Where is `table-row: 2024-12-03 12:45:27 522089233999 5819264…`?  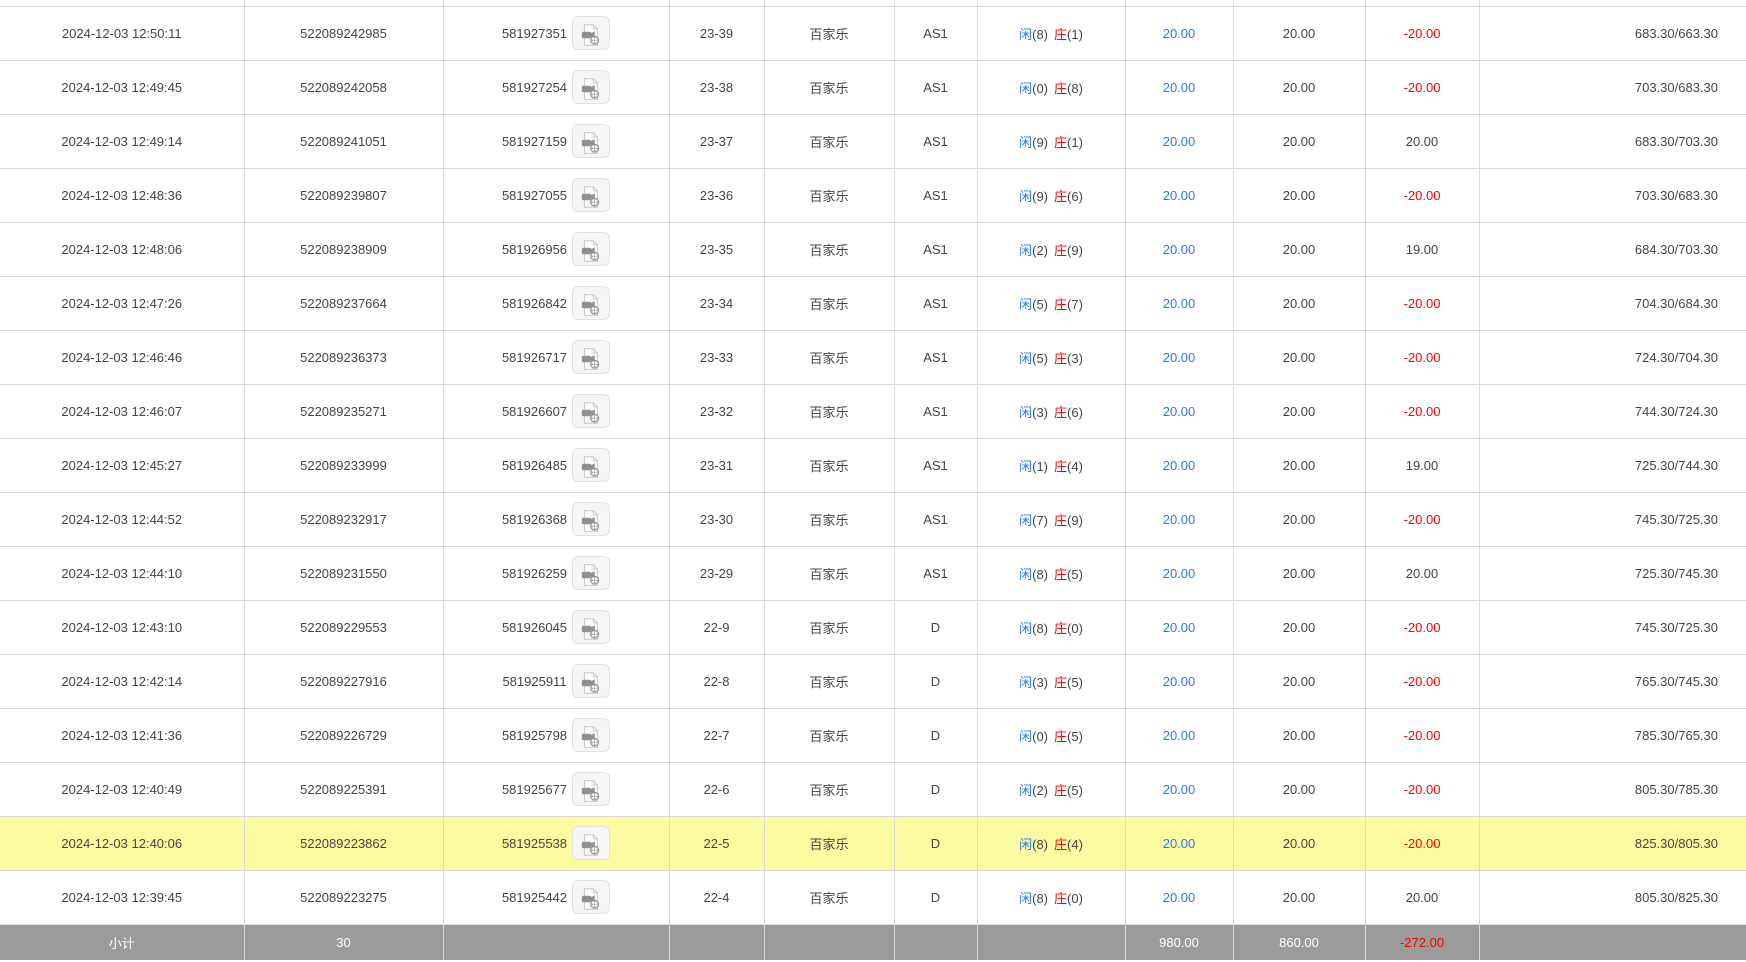
table-row: 2024-12-03 12:45:27 522089233999 5819264… is located at coordinates (873, 465).